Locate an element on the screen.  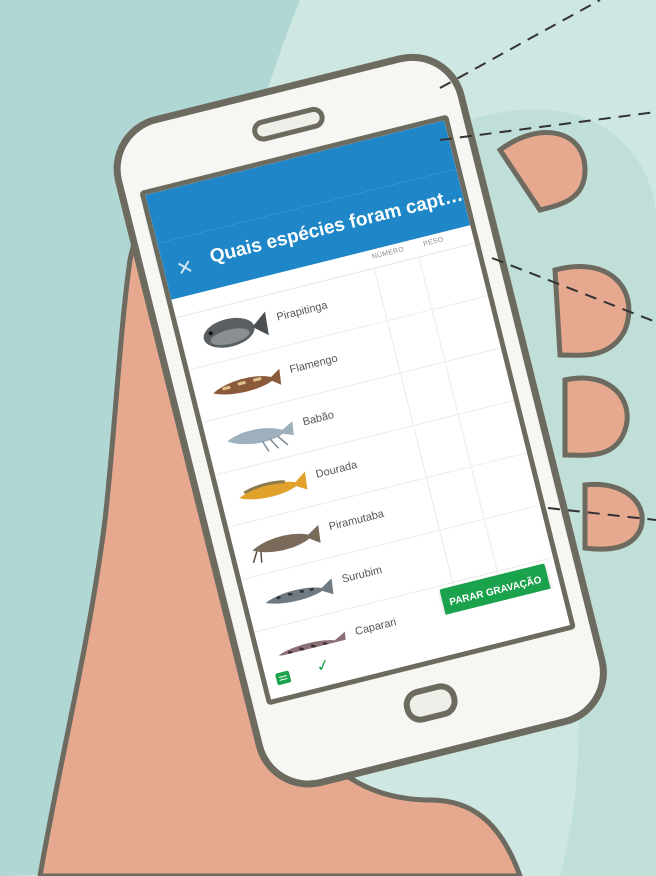
species-name: Piramutaba is located at coordinates (356, 520).